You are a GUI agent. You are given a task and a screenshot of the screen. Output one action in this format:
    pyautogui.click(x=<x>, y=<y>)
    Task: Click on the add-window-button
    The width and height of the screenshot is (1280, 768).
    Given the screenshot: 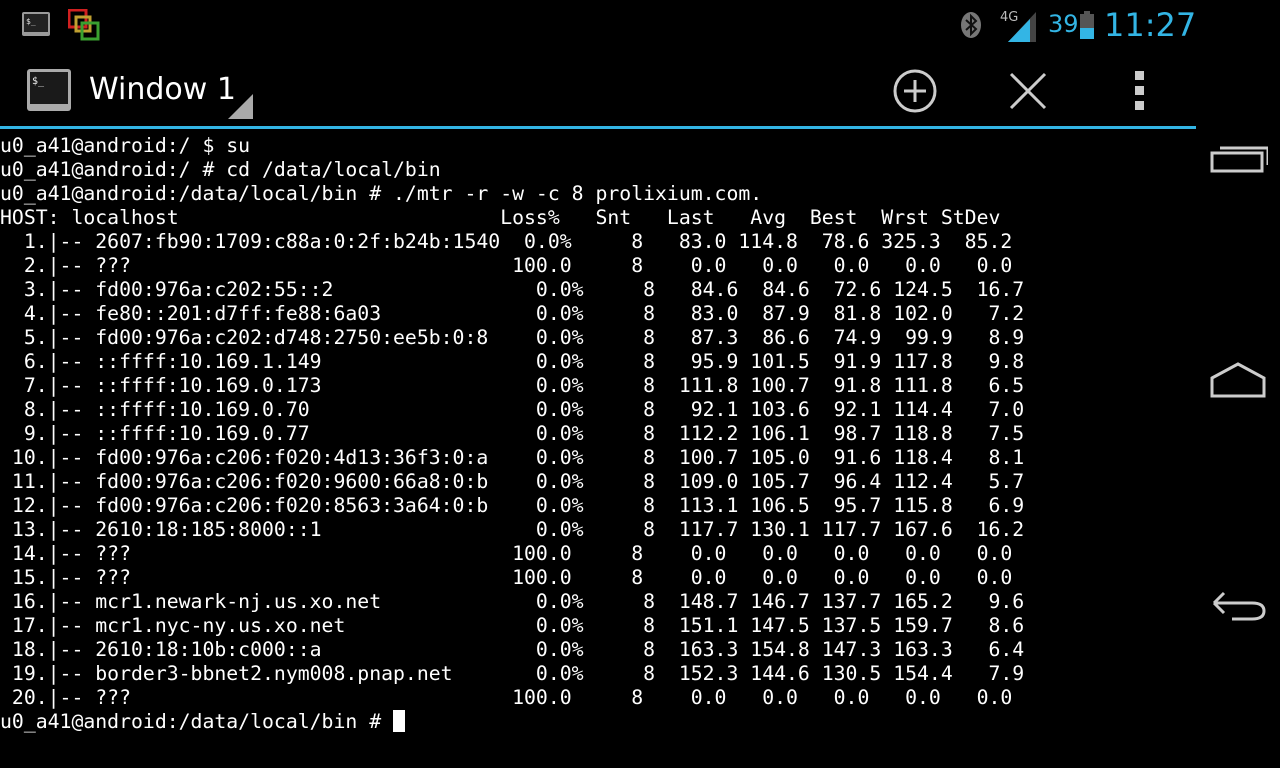 What is the action you would take?
    pyautogui.click(x=915, y=91)
    